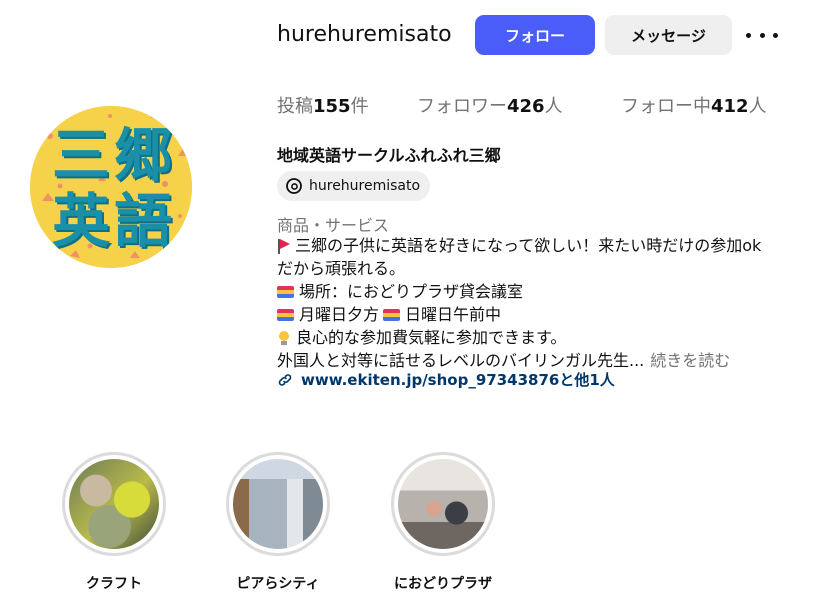  I want to click on posts-count: 155, so click(332, 106).